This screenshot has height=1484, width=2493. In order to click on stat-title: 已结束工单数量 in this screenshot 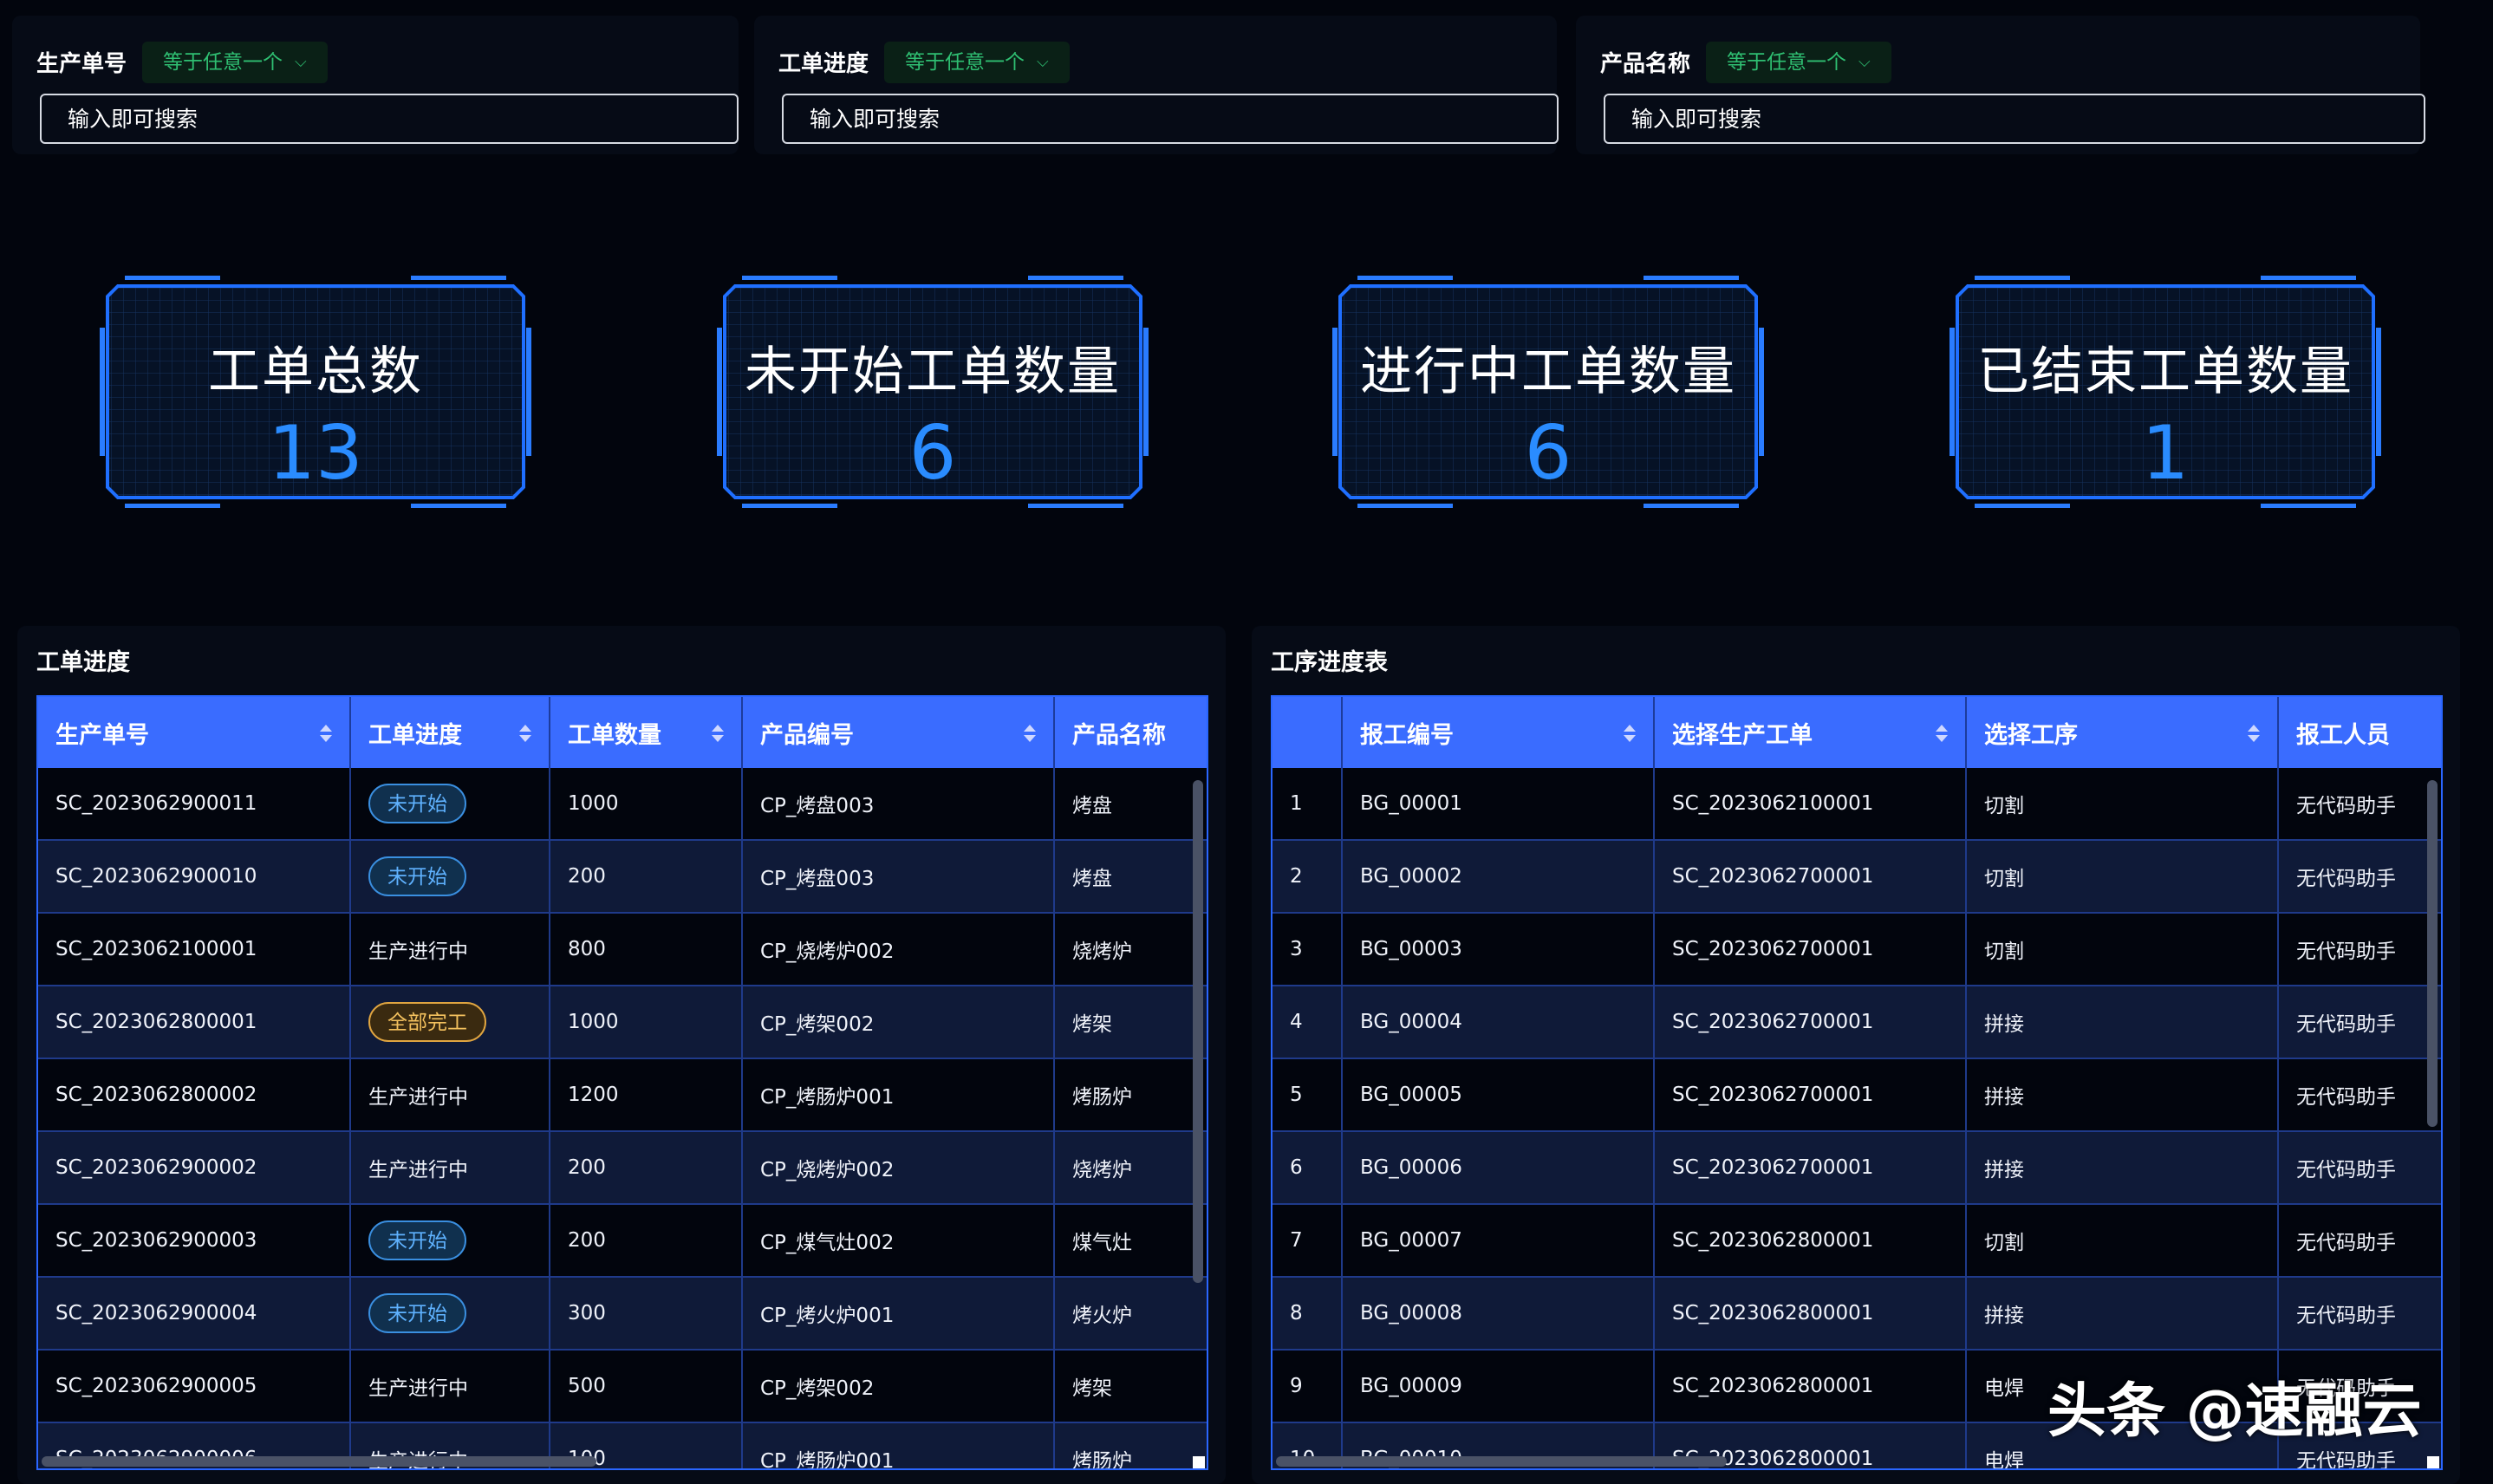, I will do `click(2165, 372)`.